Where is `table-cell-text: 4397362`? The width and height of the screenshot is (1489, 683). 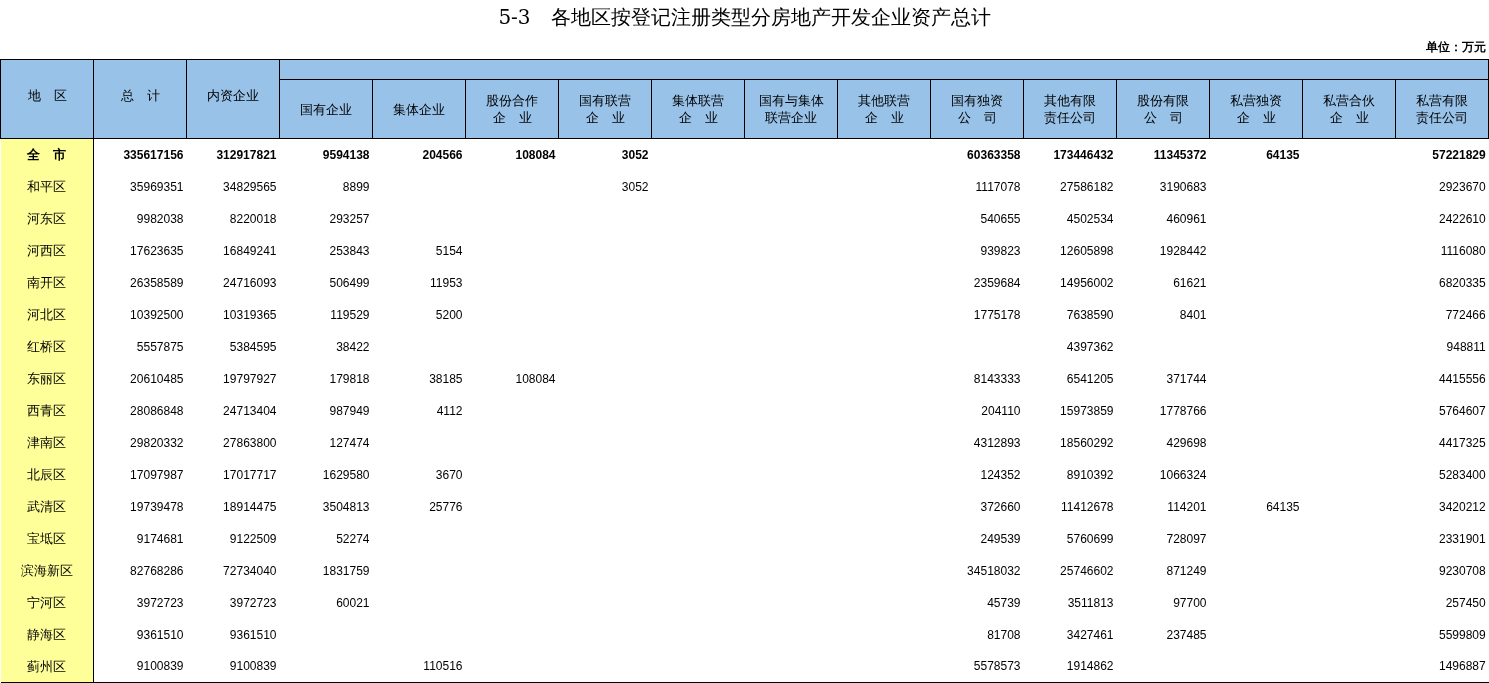 table-cell-text: 4397362 is located at coordinates (1090, 347).